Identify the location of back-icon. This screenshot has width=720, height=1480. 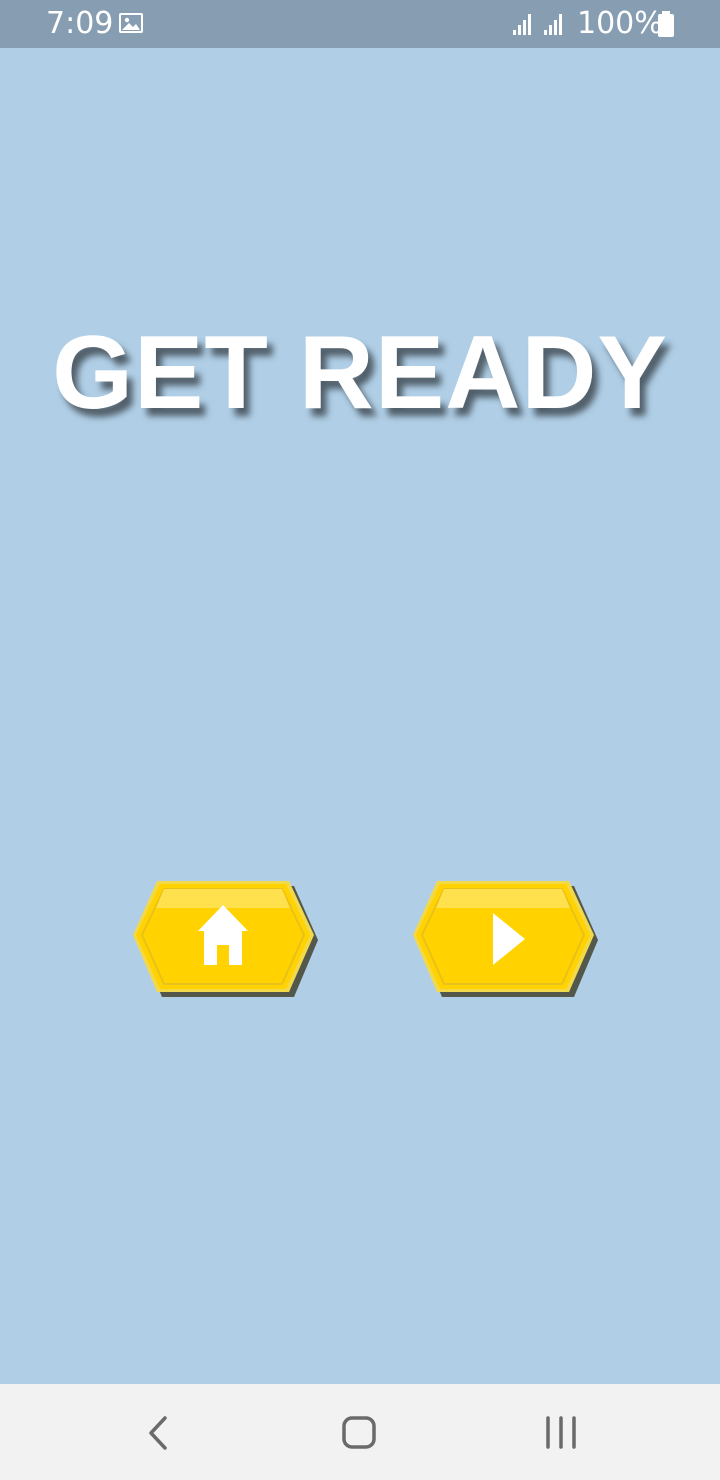
(158, 1433).